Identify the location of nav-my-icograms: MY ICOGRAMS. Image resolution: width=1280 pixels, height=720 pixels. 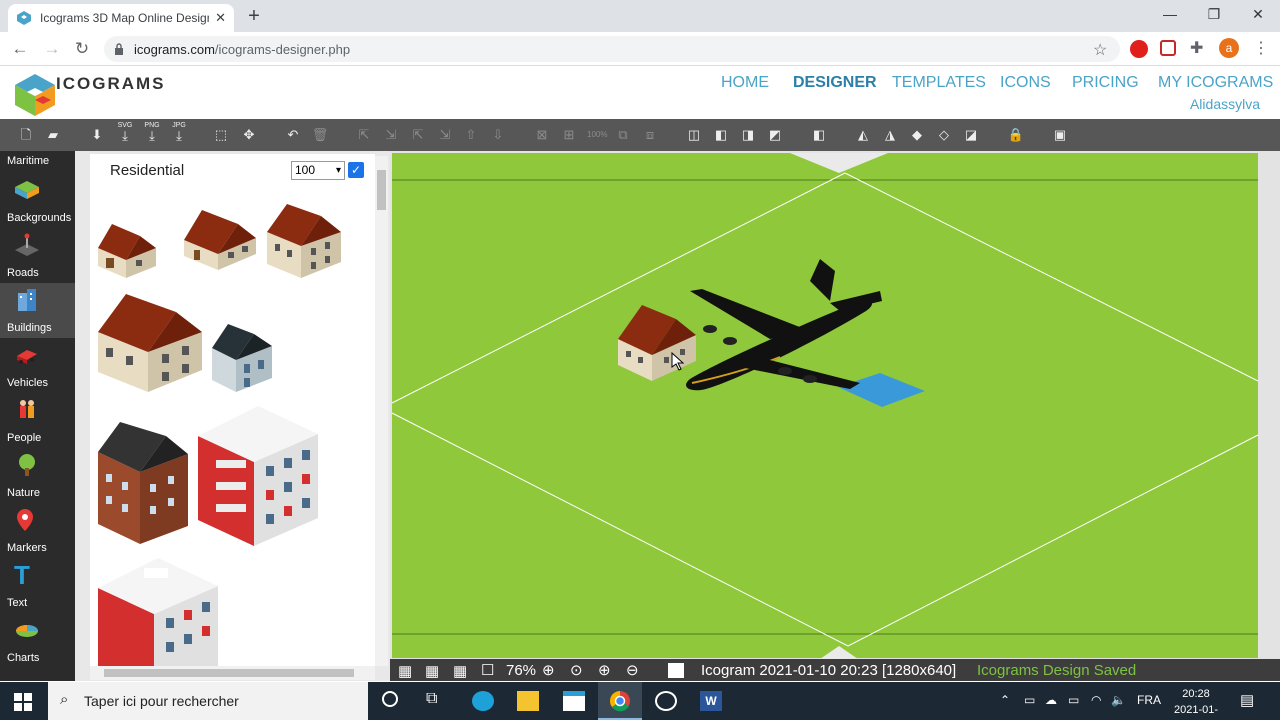
(1215, 83).